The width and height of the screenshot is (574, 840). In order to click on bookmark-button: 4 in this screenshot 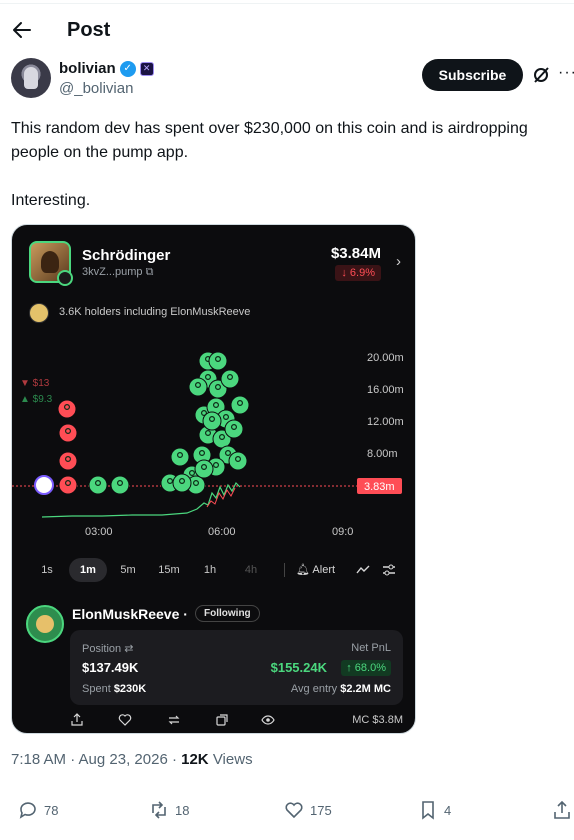, I will do `click(434, 810)`.